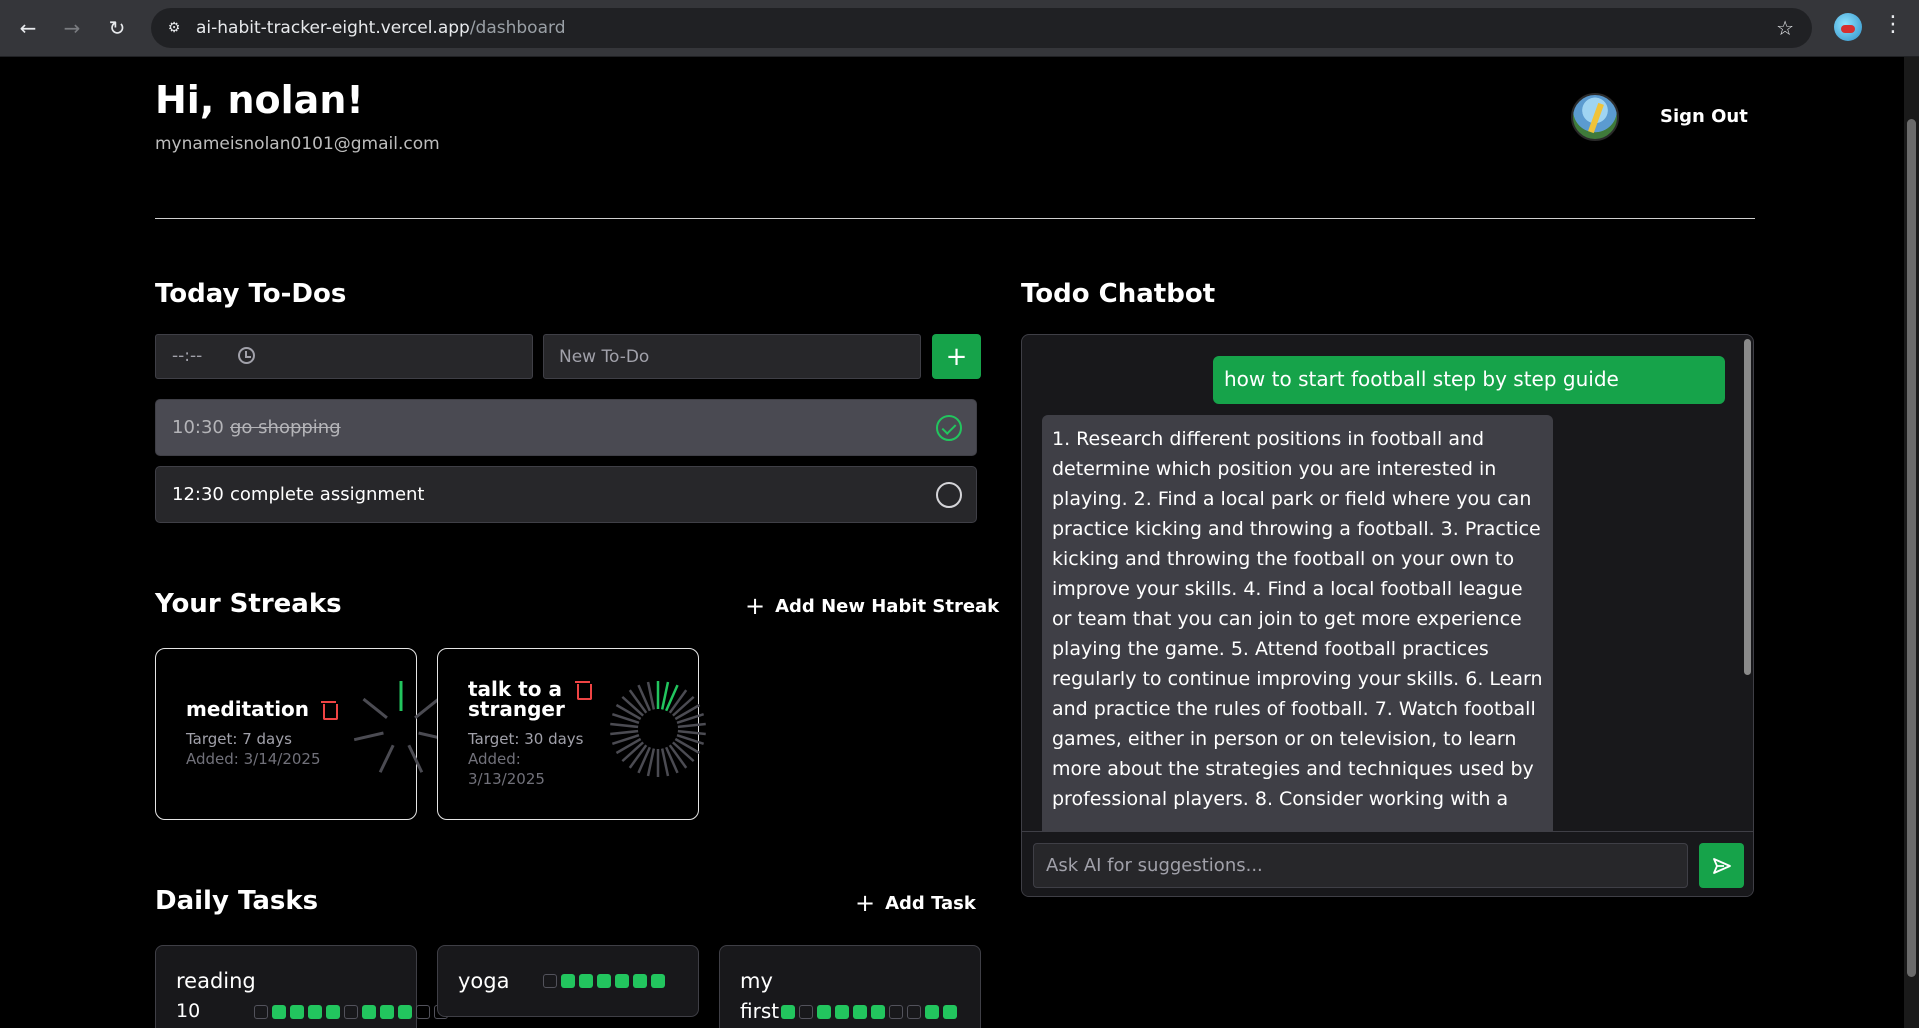  I want to click on daily-tasks-title: Daily Tasks, so click(237, 901).